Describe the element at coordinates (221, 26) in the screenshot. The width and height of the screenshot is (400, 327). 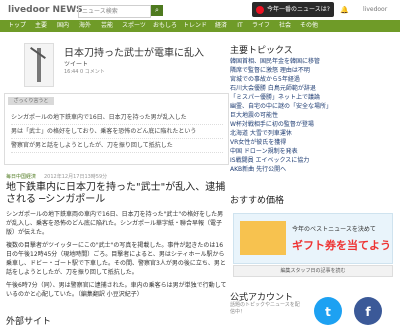
I see `nav-item: 経済` at that location.